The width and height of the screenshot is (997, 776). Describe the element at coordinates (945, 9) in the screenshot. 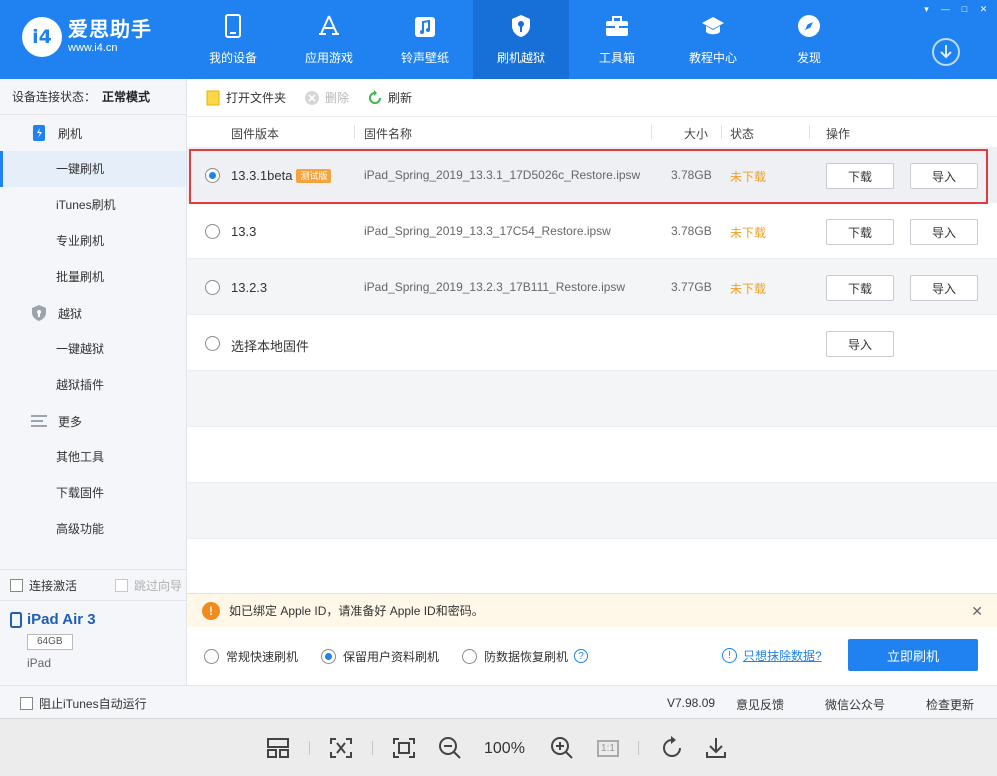

I see `minimize-icon: —` at that location.